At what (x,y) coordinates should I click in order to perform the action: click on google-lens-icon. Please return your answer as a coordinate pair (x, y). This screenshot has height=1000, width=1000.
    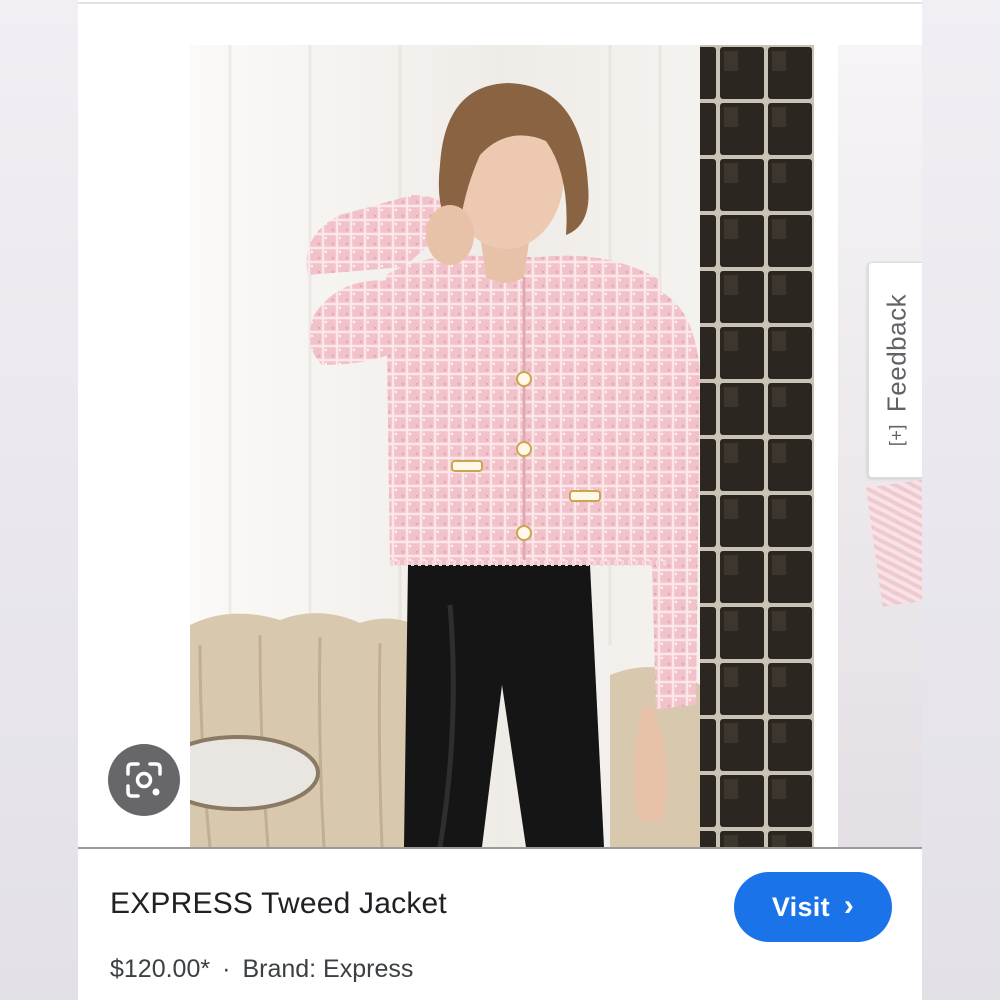
    Looking at the image, I should click on (144, 780).